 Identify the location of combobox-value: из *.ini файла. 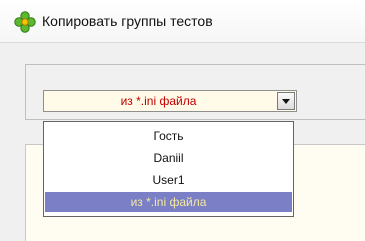
(158, 101).